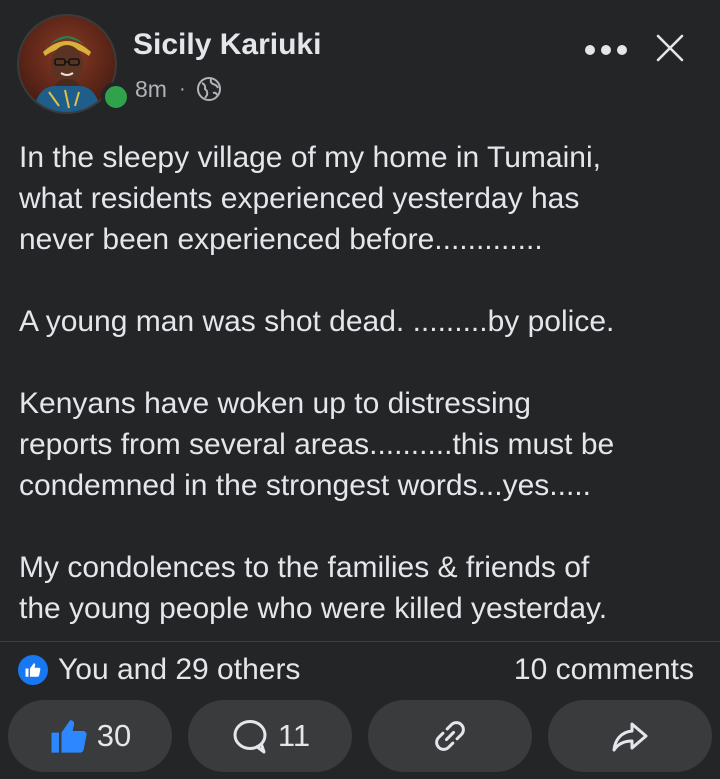 This screenshot has width=720, height=779. I want to click on more-dots-icon, so click(606, 50).